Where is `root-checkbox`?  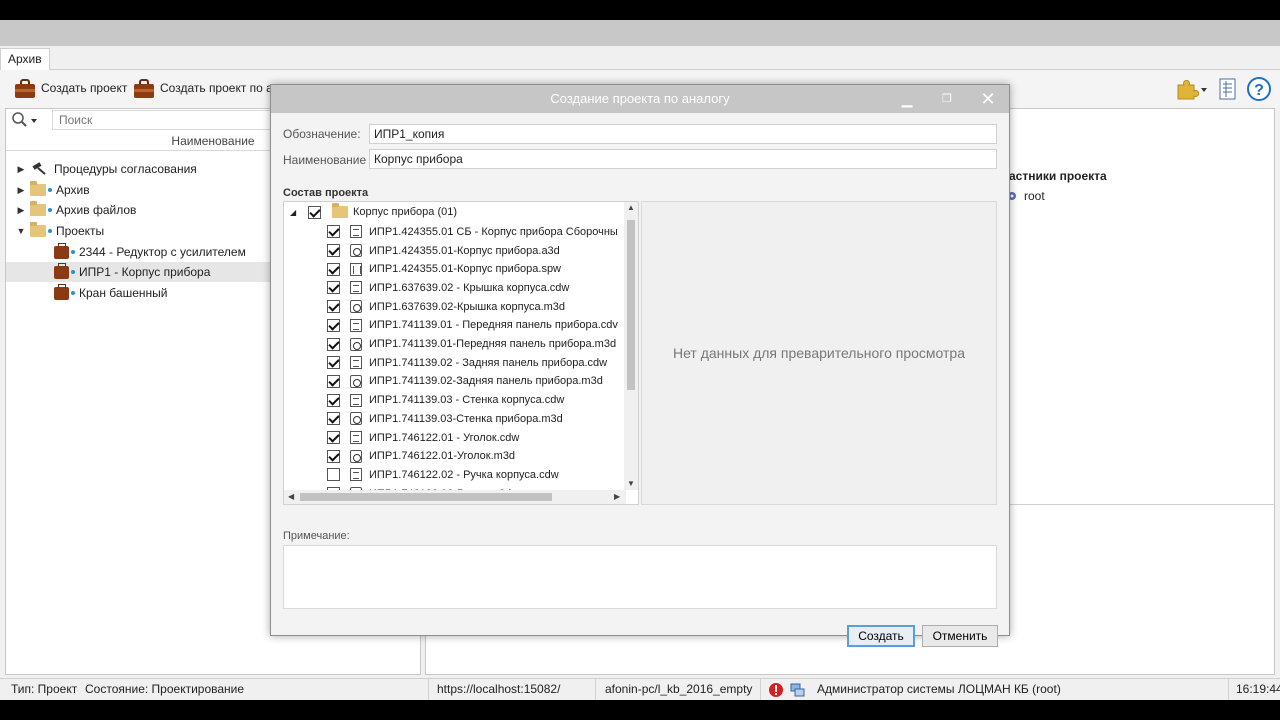
root-checkbox is located at coordinates (314, 212).